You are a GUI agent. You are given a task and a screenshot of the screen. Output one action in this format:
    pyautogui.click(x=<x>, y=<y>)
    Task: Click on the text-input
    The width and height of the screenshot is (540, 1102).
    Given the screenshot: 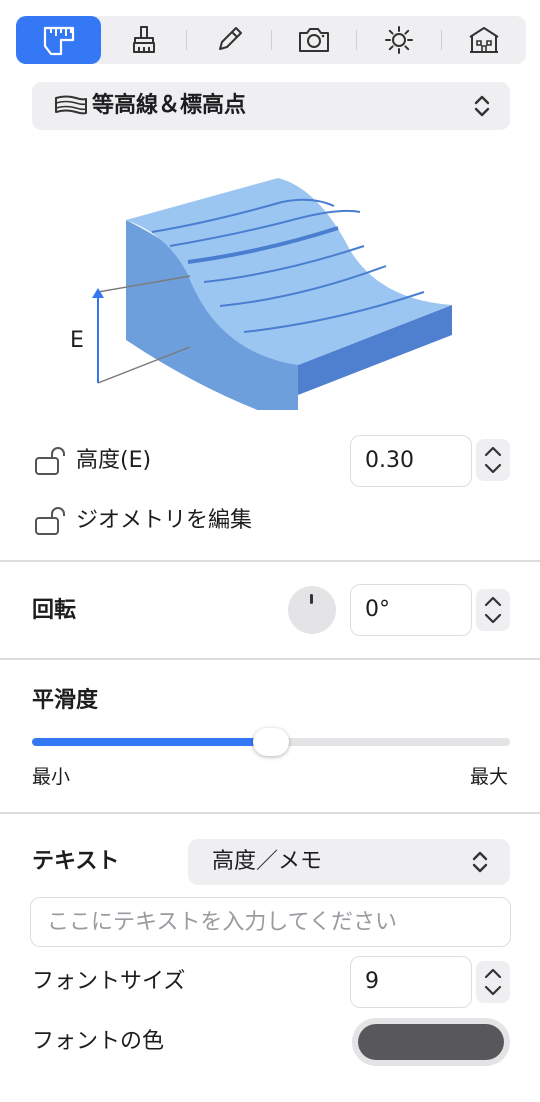 What is the action you would take?
    pyautogui.click(x=267, y=922)
    